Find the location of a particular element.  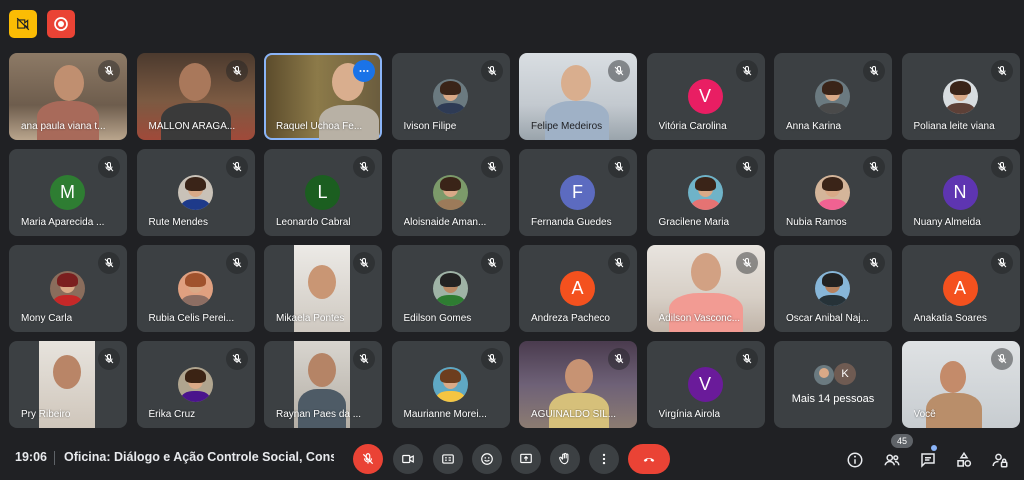

participant-avatar: M is located at coordinates (67, 192).